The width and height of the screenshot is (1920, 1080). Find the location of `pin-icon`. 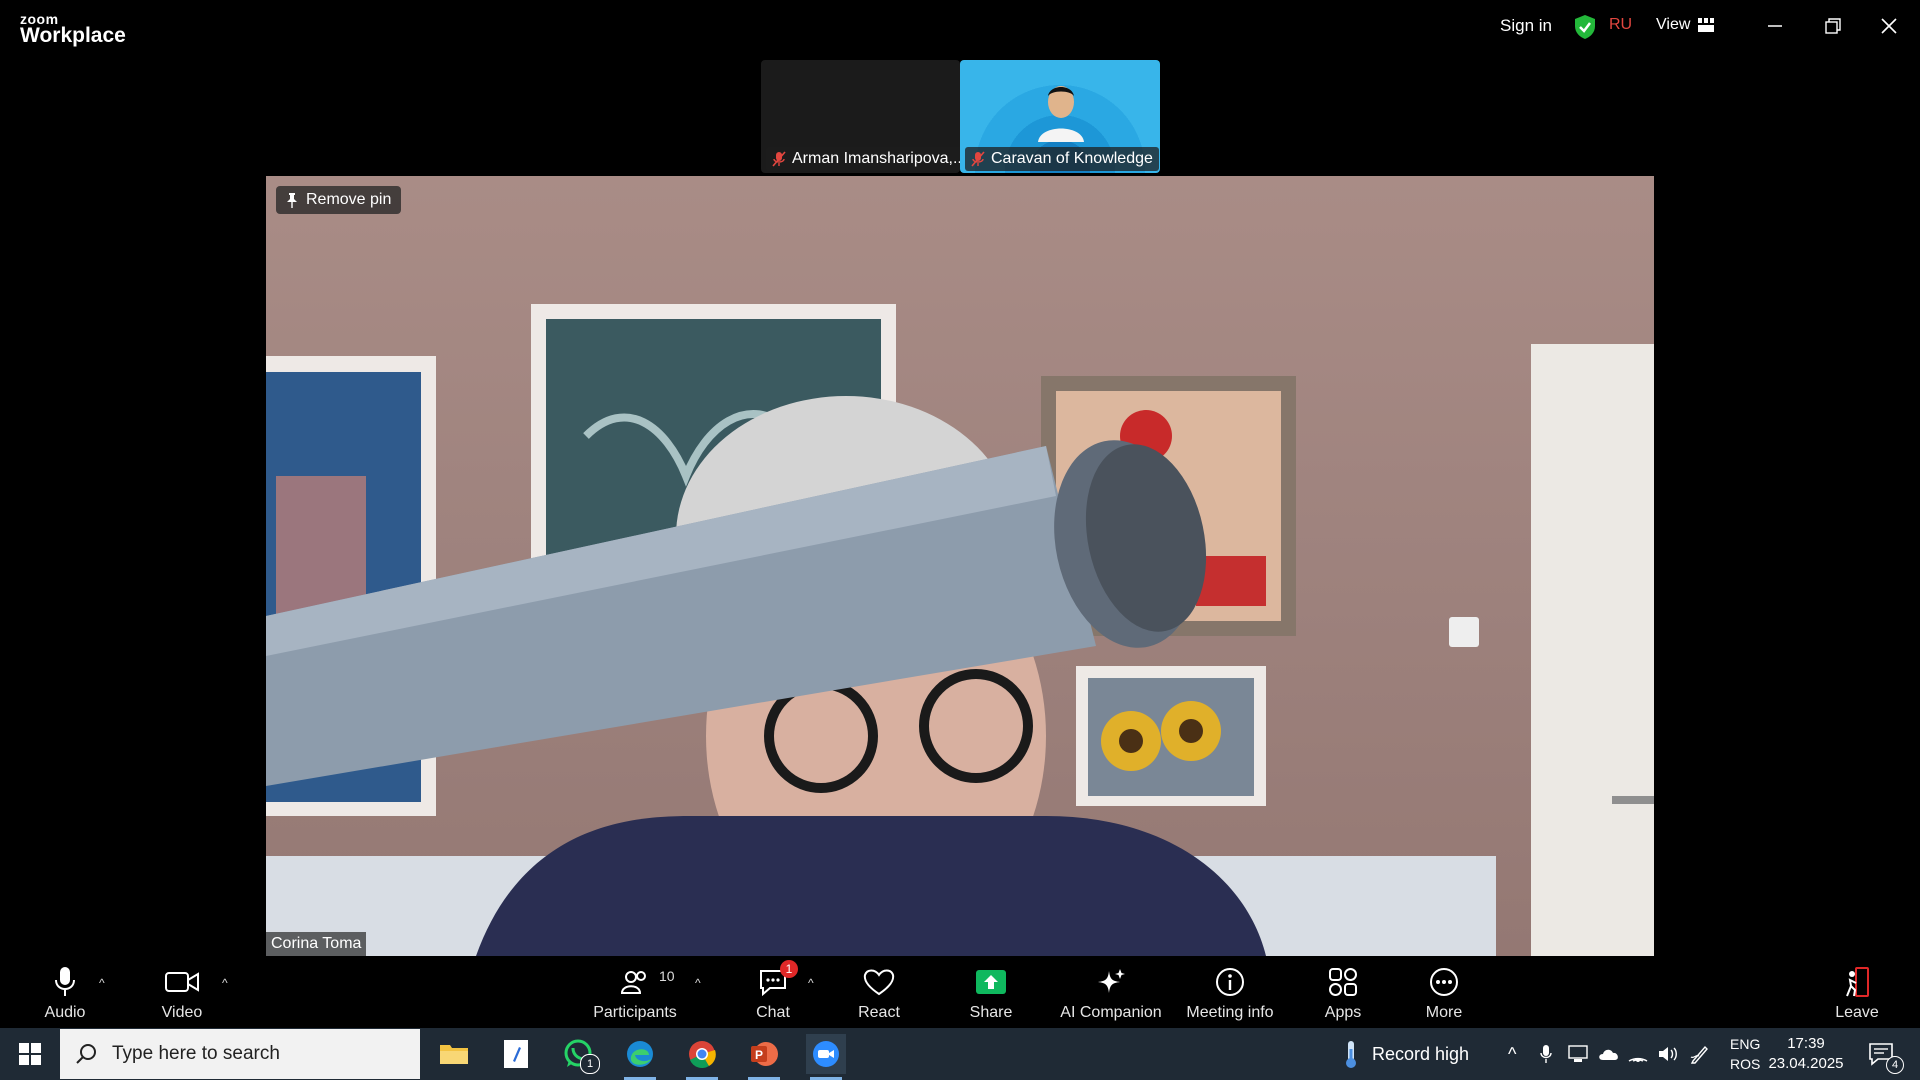

pin-icon is located at coordinates (292, 200).